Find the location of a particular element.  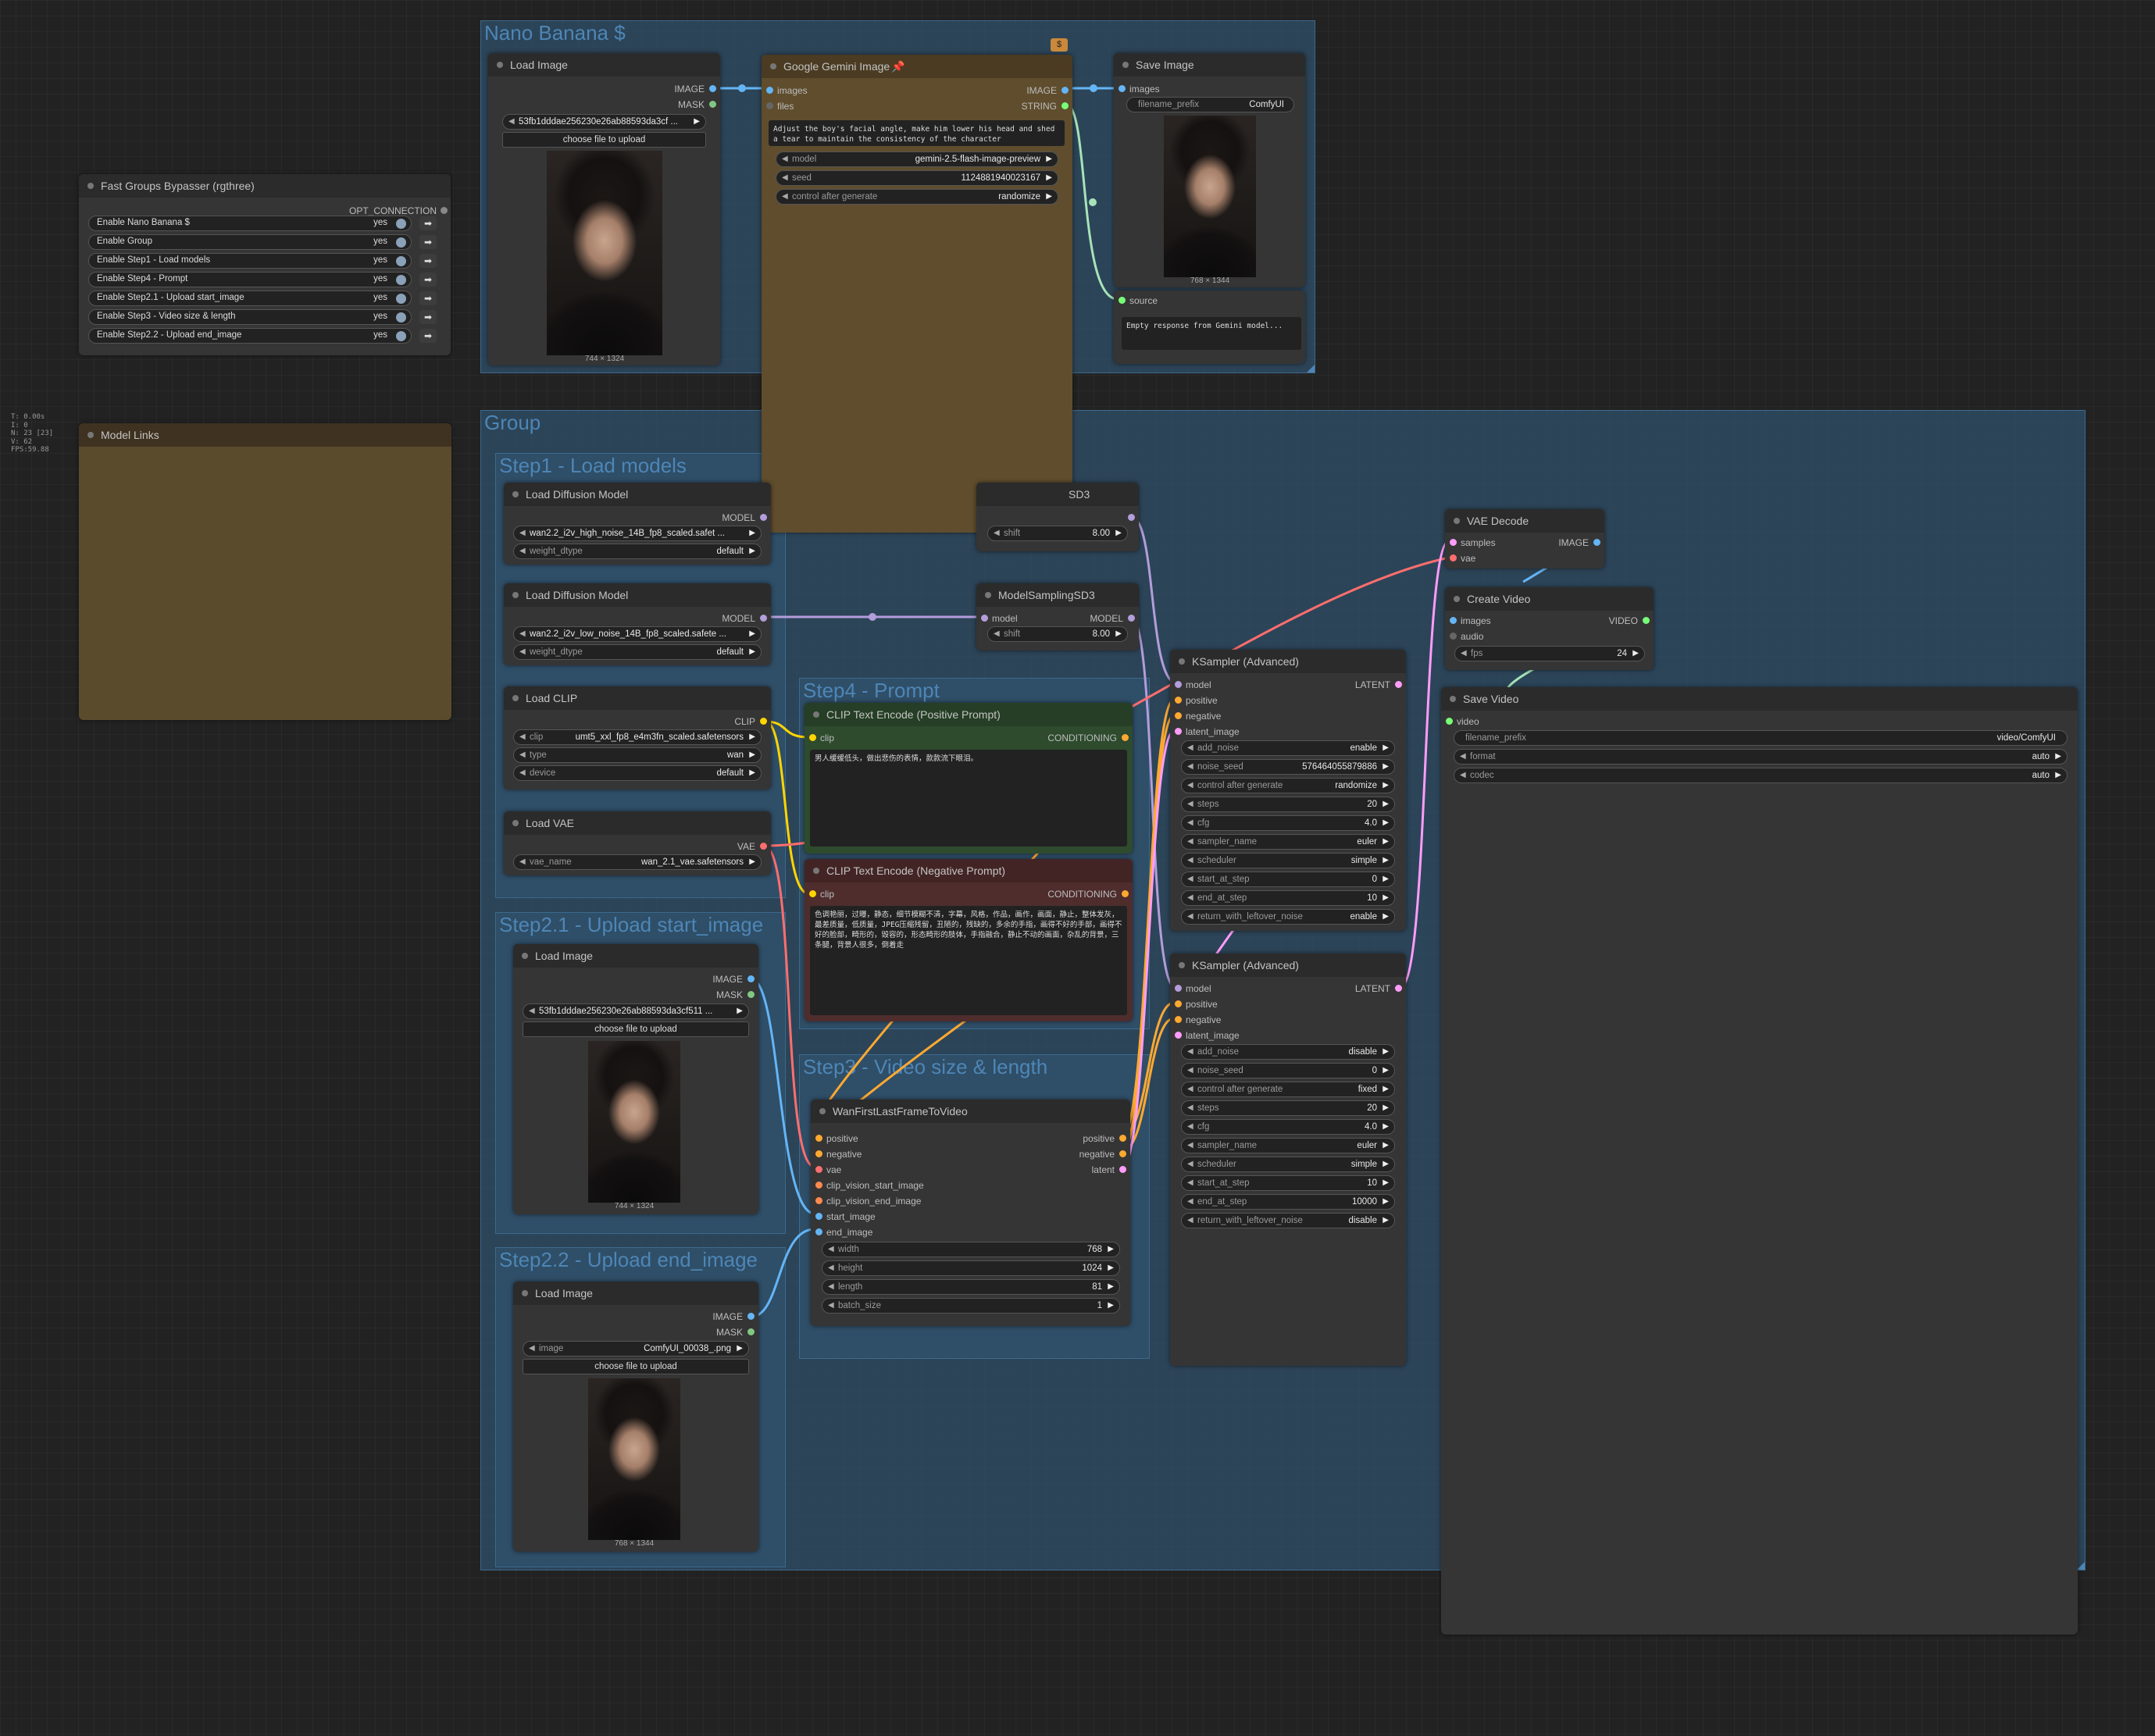

node-vae-decode: VAE Decode samples vae IMAGE is located at coordinates (1525, 539).